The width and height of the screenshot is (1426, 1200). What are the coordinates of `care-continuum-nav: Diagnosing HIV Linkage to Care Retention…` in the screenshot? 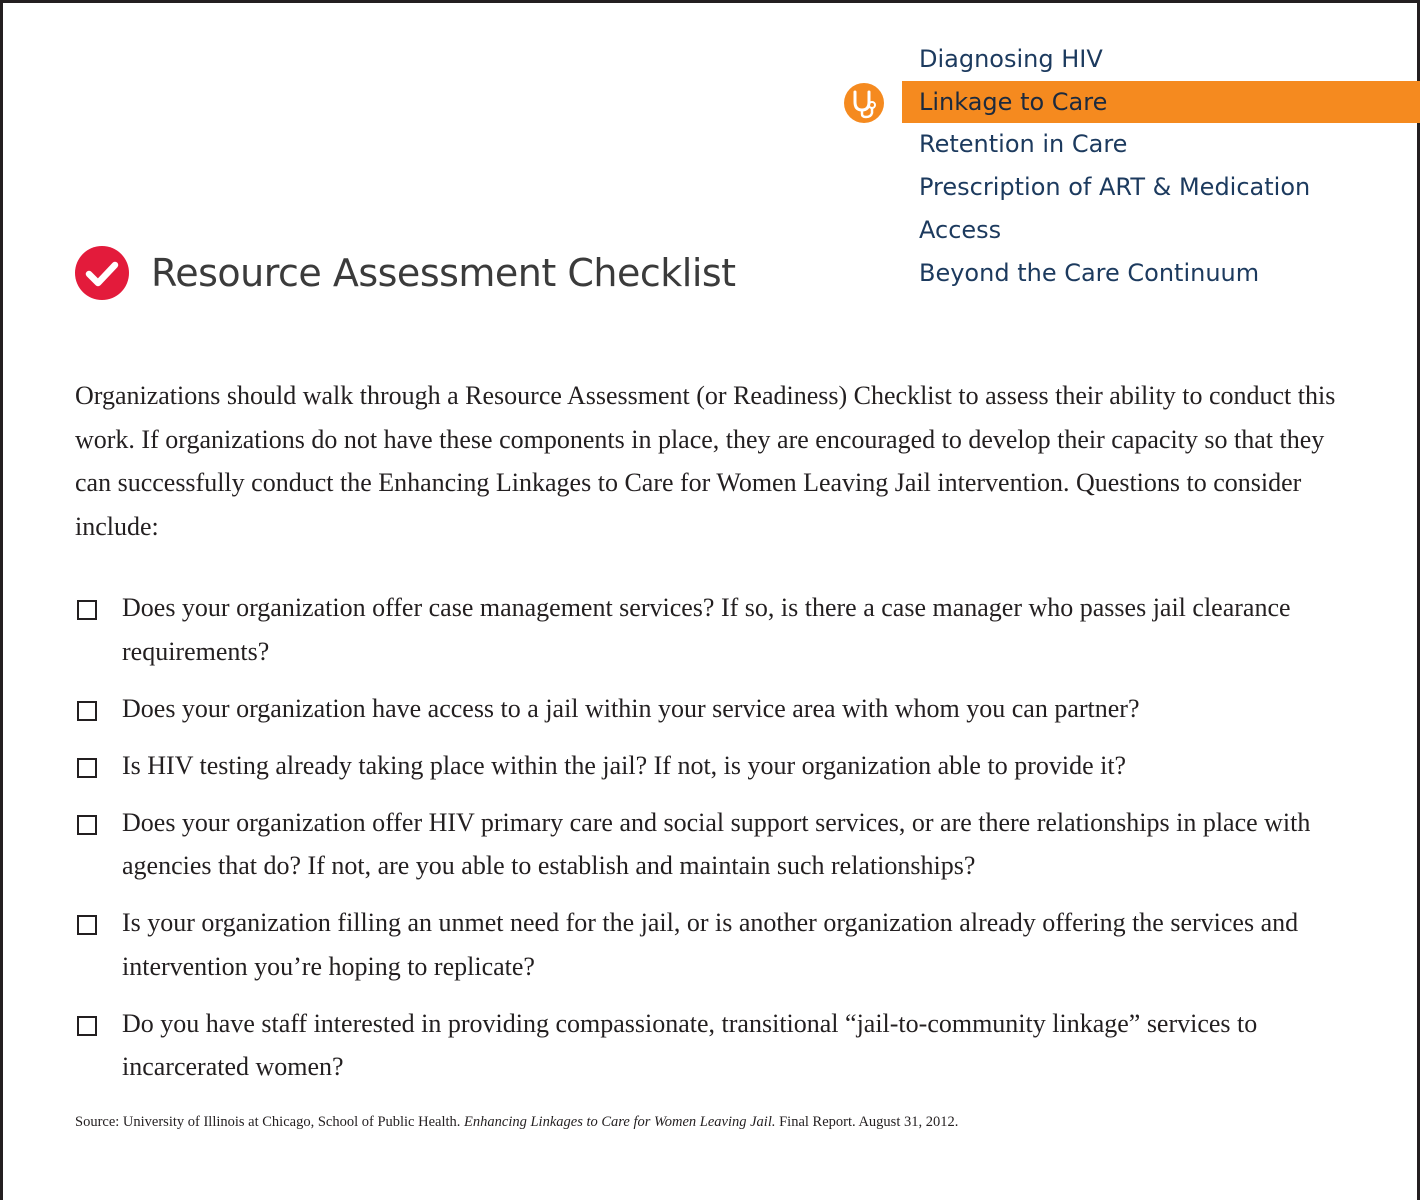 It's located at (1161, 166).